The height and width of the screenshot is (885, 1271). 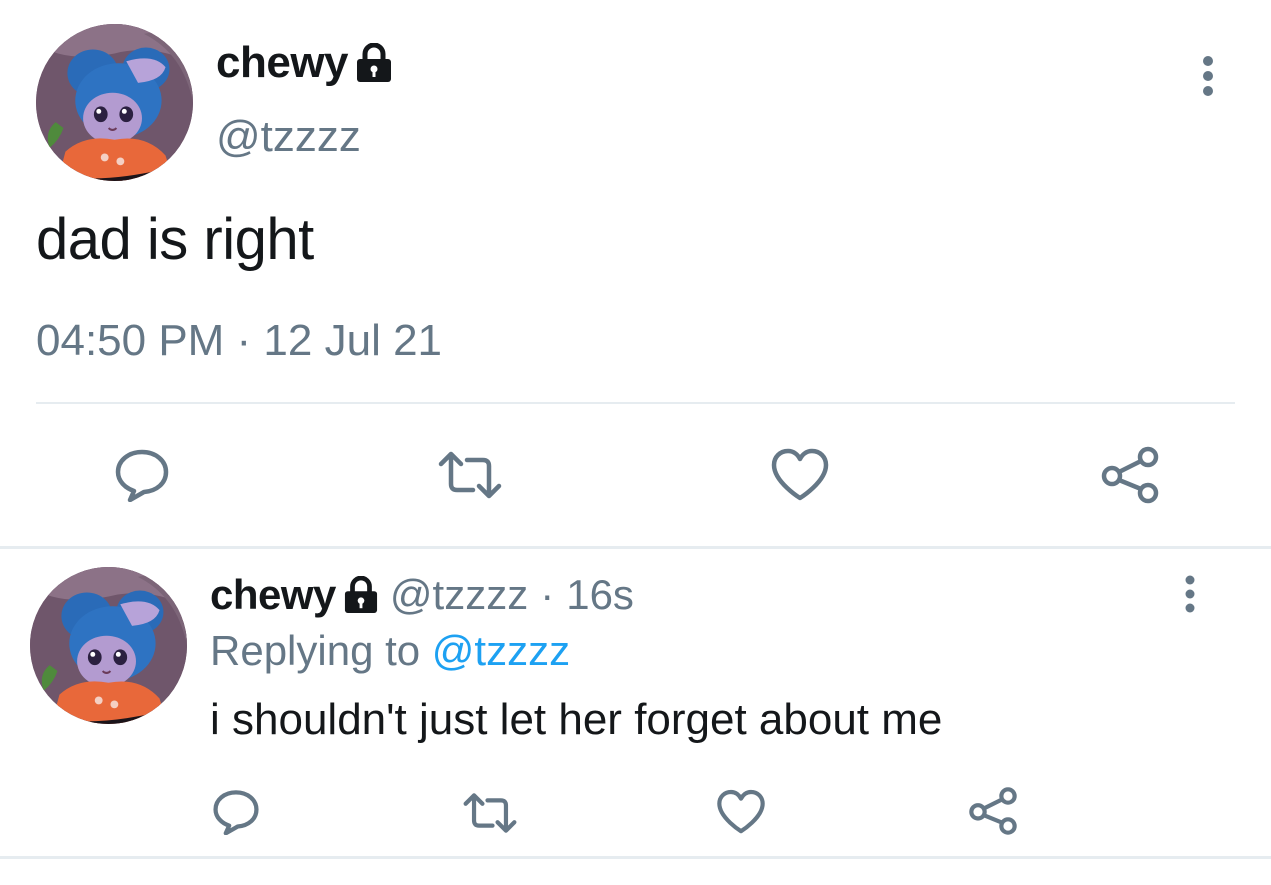 What do you see at coordinates (239, 341) in the screenshot?
I see `timestamp: 04:50 PM · 12 Jul 21` at bounding box center [239, 341].